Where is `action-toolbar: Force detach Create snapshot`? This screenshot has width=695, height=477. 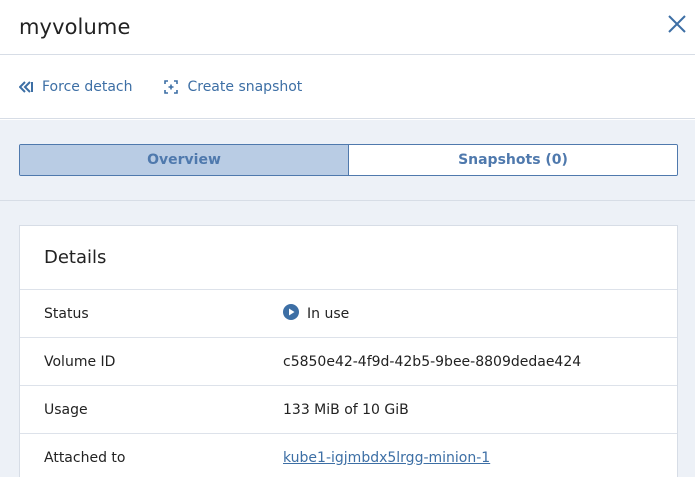
action-toolbar: Force detach Create snapshot is located at coordinates (347, 87).